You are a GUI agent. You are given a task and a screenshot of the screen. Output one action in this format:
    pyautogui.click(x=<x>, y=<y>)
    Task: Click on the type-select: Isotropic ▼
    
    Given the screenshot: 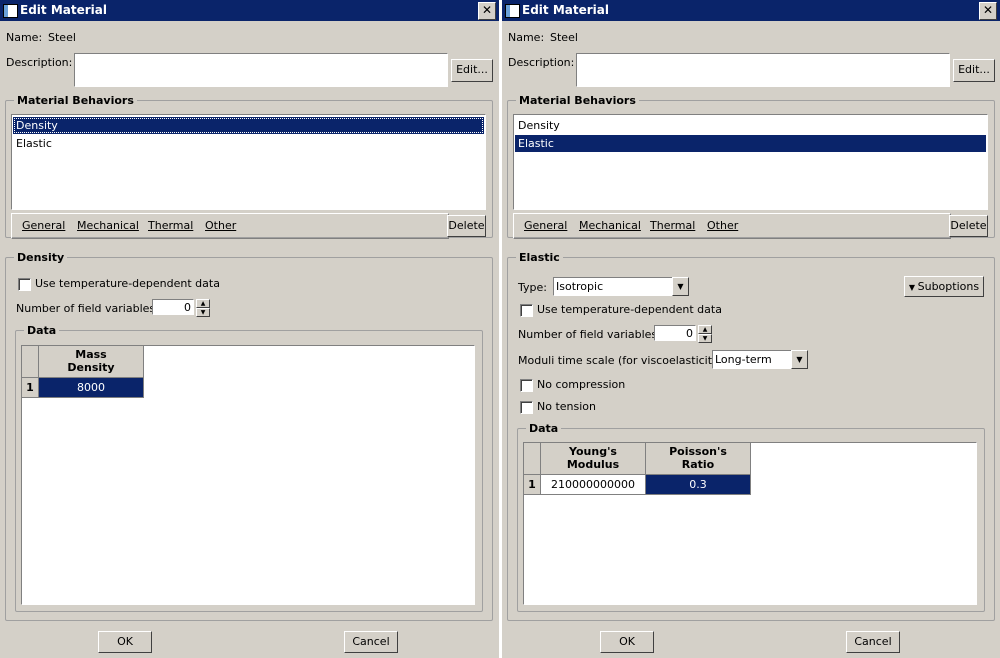 What is the action you would take?
    pyautogui.click(x=621, y=286)
    